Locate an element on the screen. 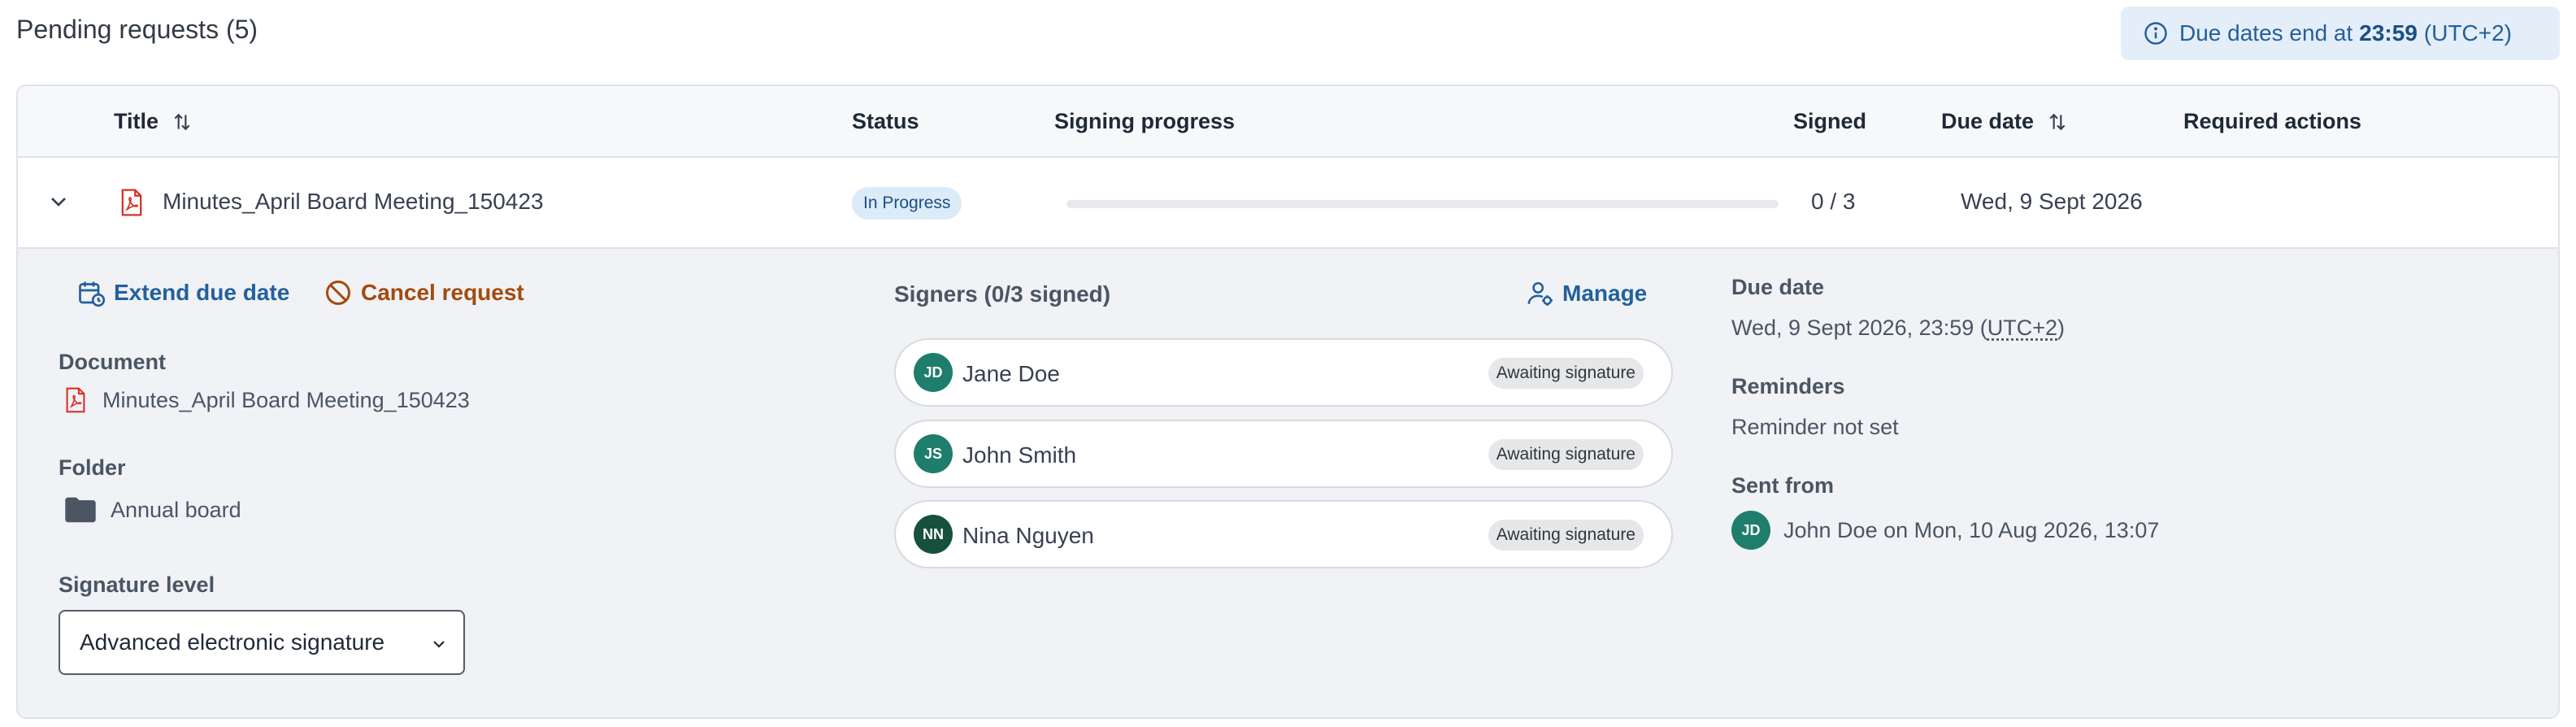 The width and height of the screenshot is (2576, 727). signers-title: Signers (0/3 signed) is located at coordinates (1002, 294).